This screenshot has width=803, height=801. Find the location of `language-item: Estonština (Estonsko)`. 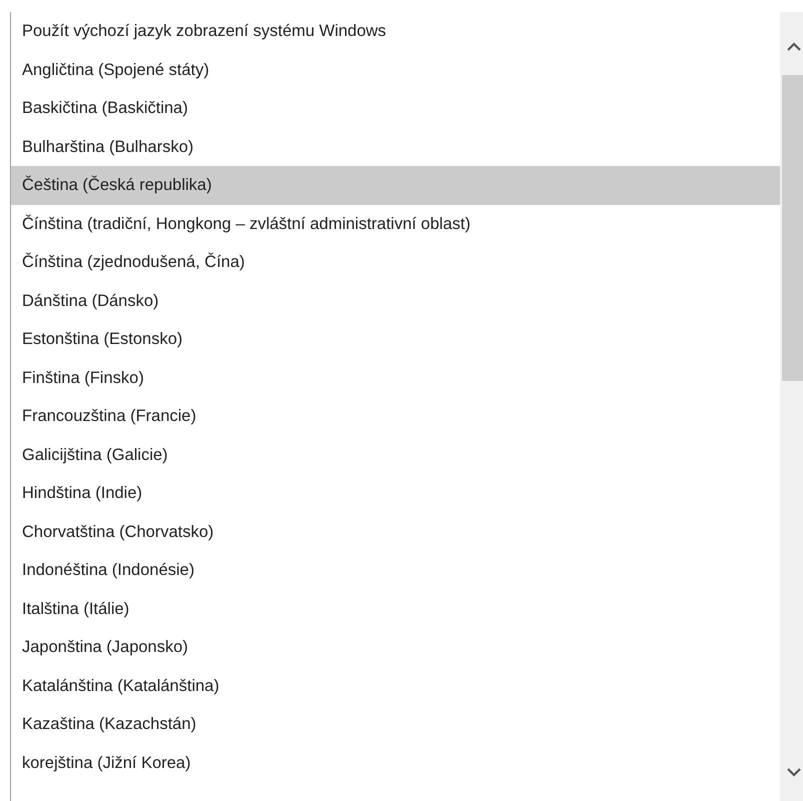

language-item: Estonština (Estonsko) is located at coordinates (395, 339).